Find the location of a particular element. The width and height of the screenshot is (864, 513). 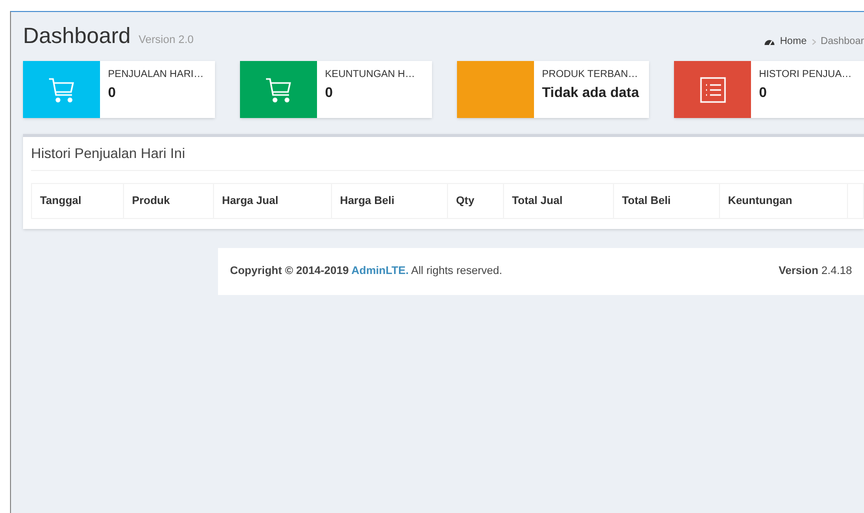

page-title: Dashboard is located at coordinates (77, 36).